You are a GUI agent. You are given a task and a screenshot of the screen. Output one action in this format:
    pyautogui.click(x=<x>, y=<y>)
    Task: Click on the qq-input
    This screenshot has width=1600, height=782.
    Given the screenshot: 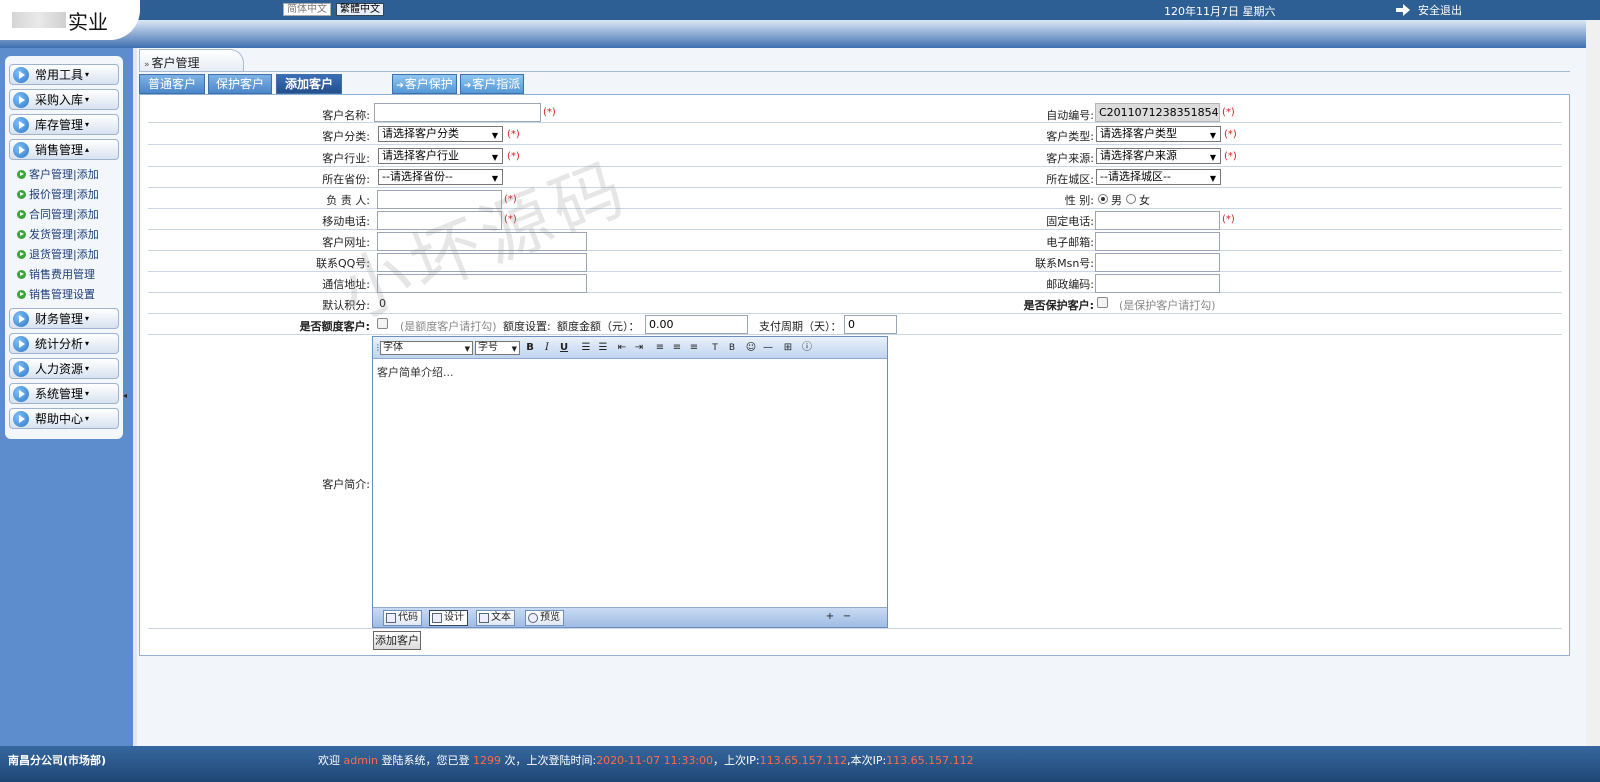 What is the action you would take?
    pyautogui.click(x=482, y=262)
    